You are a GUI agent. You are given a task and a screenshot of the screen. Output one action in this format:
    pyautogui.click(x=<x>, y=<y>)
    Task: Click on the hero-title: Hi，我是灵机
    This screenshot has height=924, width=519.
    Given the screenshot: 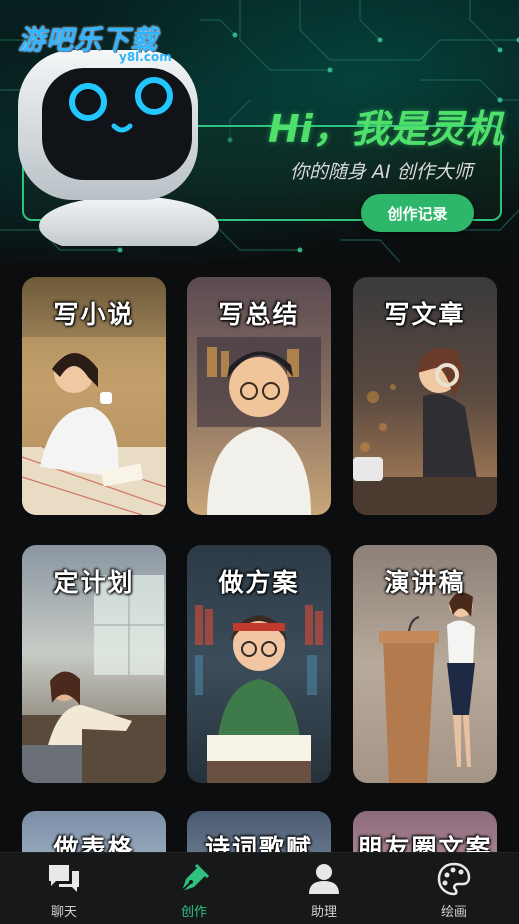 What is the action you would take?
    pyautogui.click(x=385, y=125)
    